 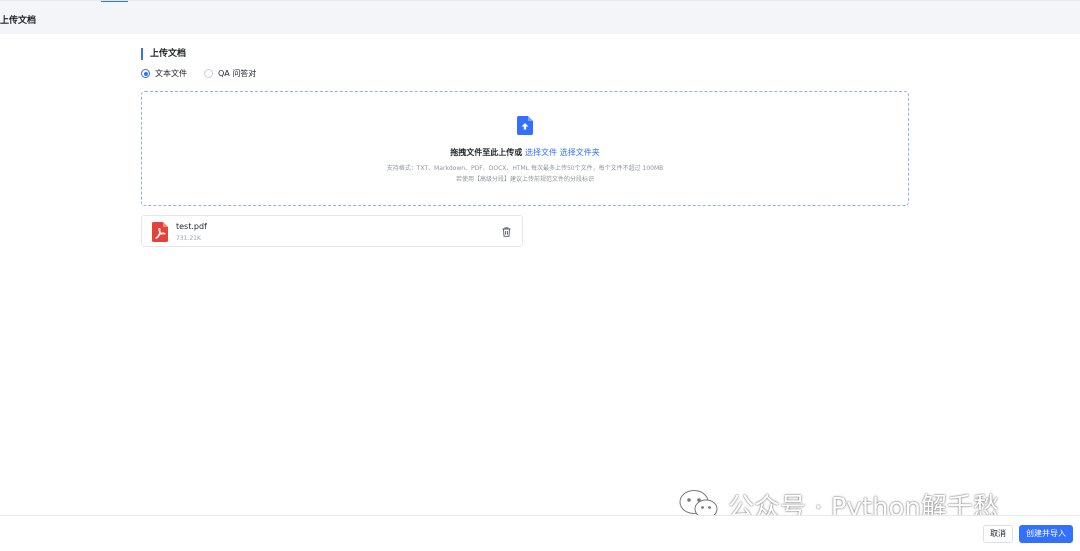 What do you see at coordinates (198, 73) in the screenshot?
I see `file-type-radio-group: 文本文件 QA 问答对` at bounding box center [198, 73].